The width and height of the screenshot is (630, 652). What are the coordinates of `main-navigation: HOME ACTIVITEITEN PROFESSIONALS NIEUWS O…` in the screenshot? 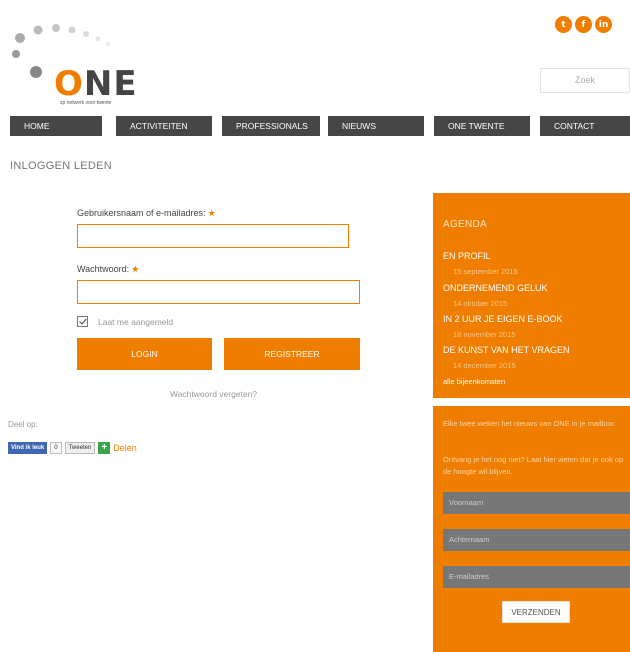 It's located at (315, 126).